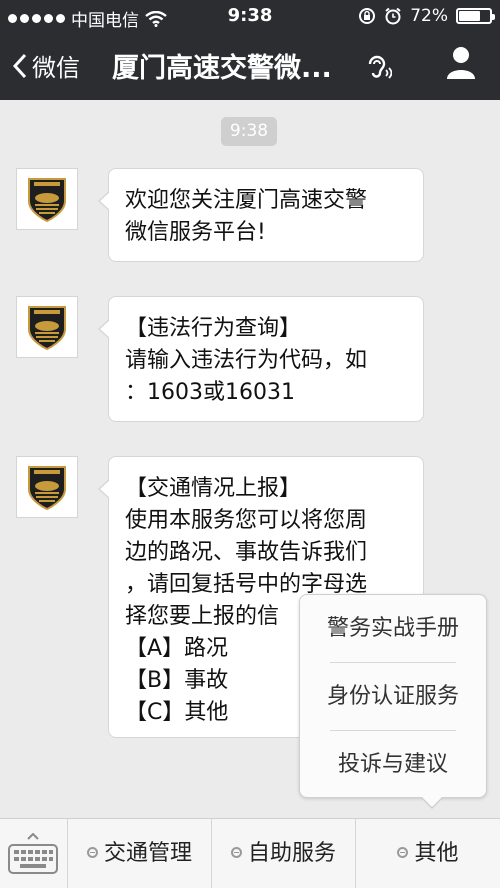 The height and width of the screenshot is (888, 500). What do you see at coordinates (367, 16) in the screenshot?
I see `rotation-lock-icon` at bounding box center [367, 16].